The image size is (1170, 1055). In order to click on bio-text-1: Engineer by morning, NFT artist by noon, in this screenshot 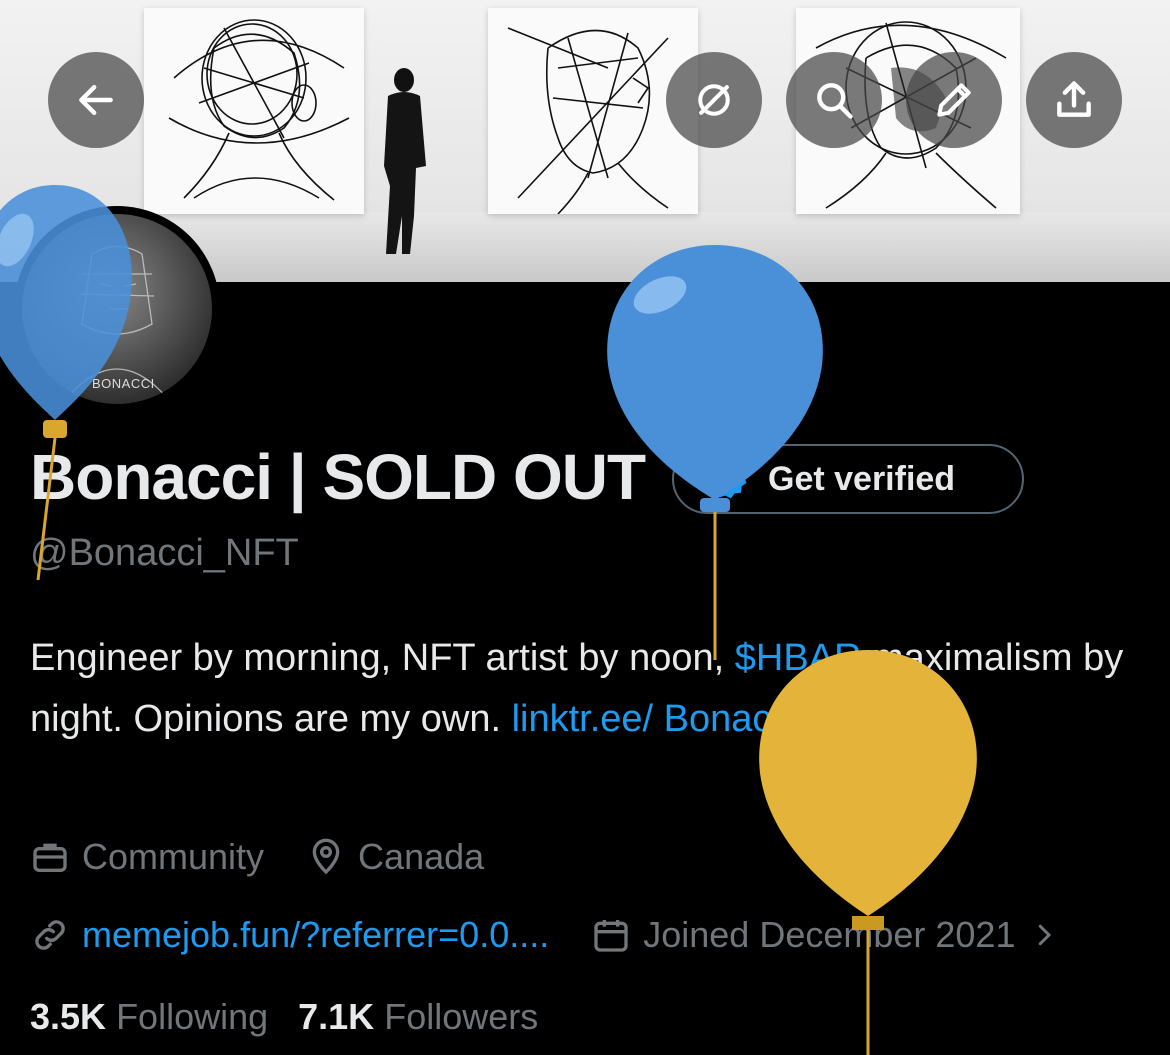, I will do `click(382, 658)`.